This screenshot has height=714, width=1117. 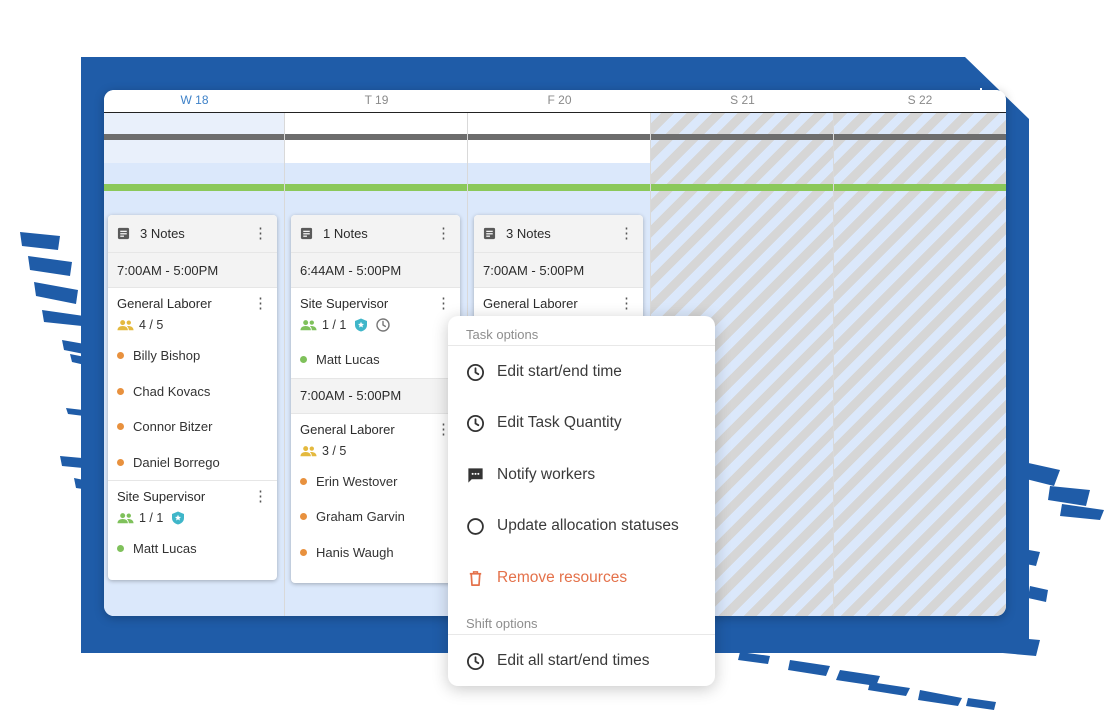 I want to click on day-header-w18: W 18, so click(x=194, y=101).